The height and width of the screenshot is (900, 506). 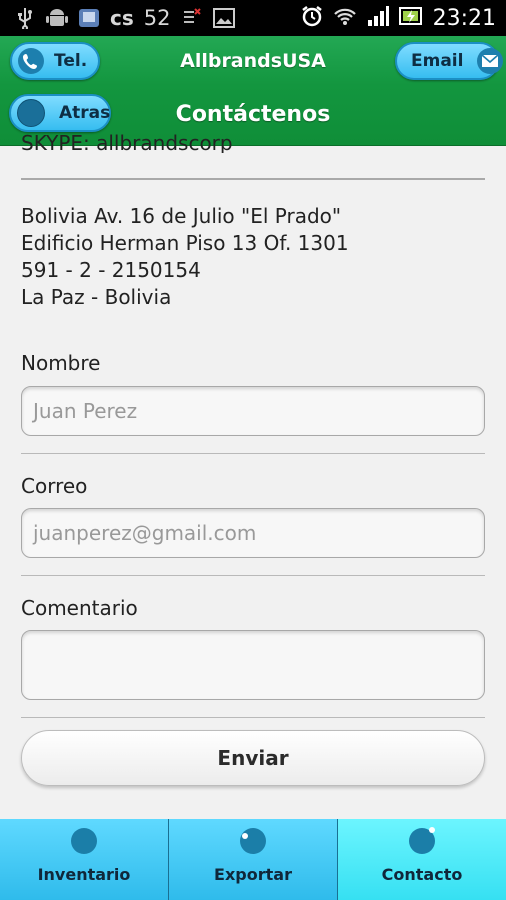 I want to click on tab-exportar: Exportar, so click(x=253, y=859).